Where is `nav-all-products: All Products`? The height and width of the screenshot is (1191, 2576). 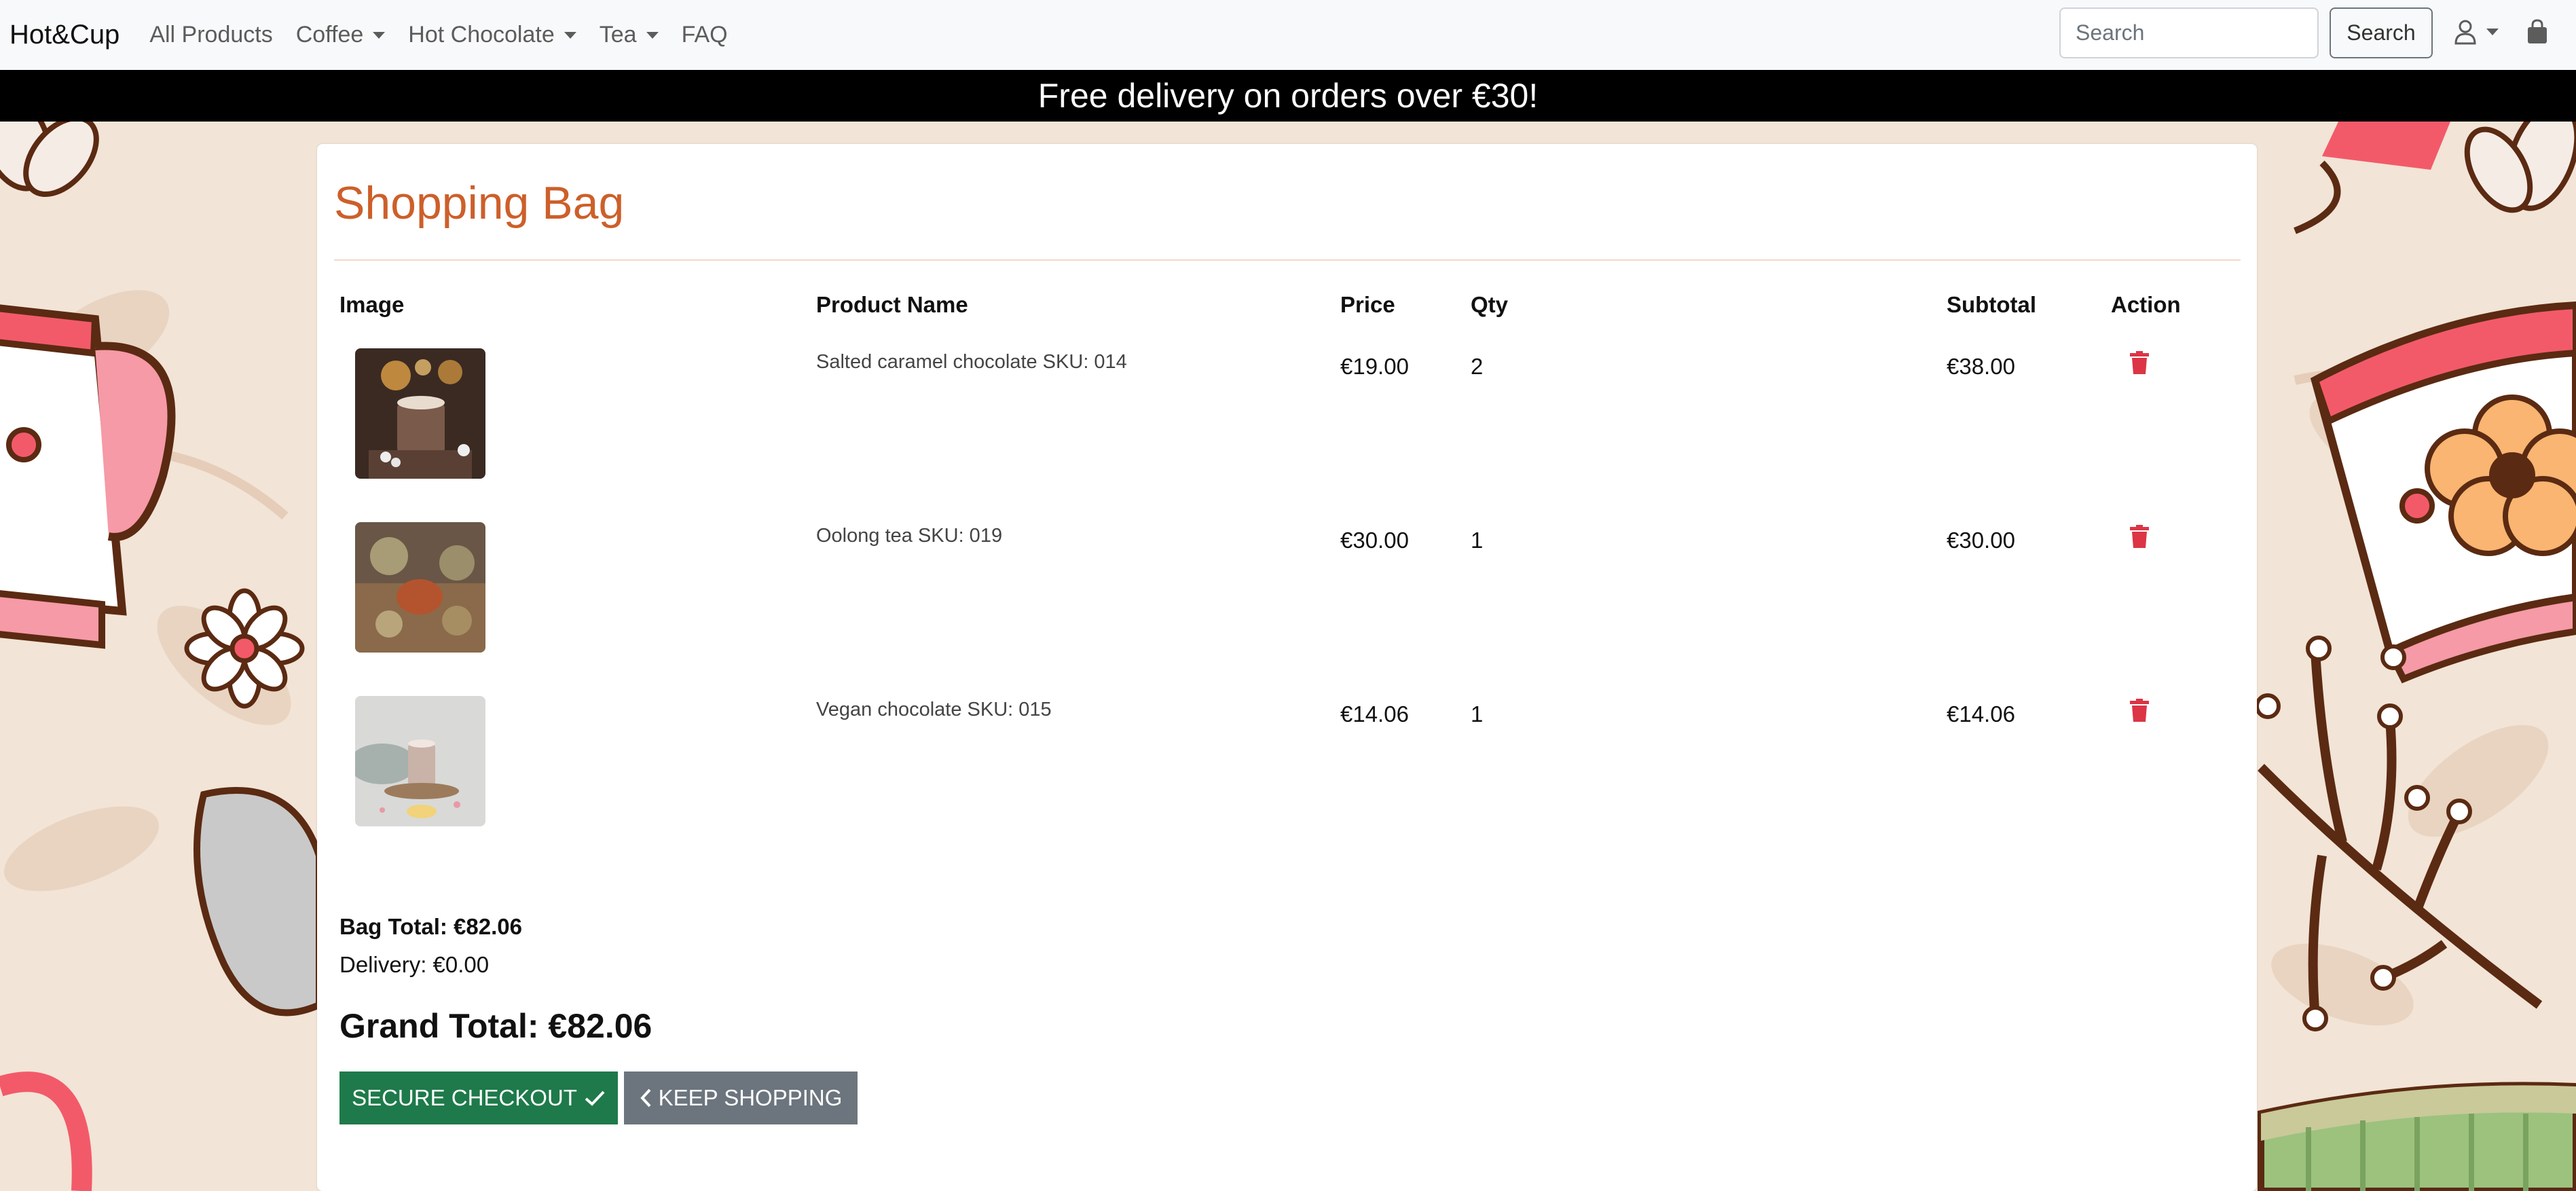 nav-all-products: All Products is located at coordinates (210, 35).